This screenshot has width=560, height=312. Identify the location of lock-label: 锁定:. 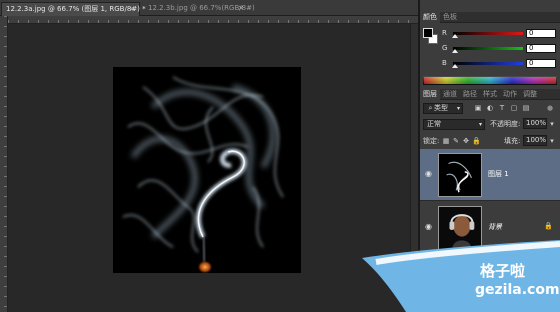
(431, 141).